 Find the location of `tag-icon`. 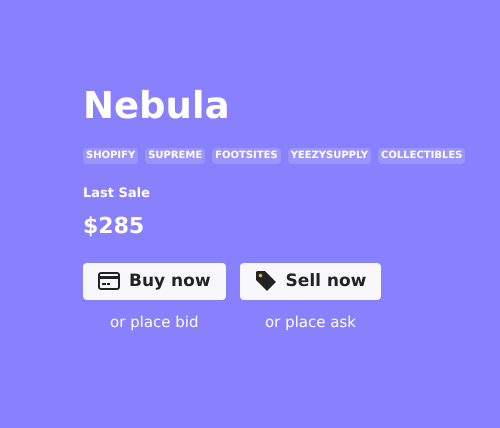

tag-icon is located at coordinates (265, 281).